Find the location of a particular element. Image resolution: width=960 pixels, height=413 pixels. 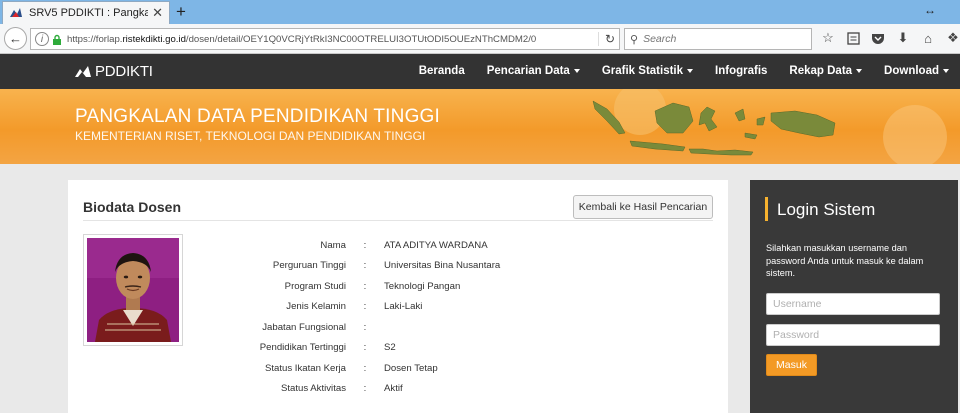

menu-label: Rekap Data is located at coordinates (821, 71).